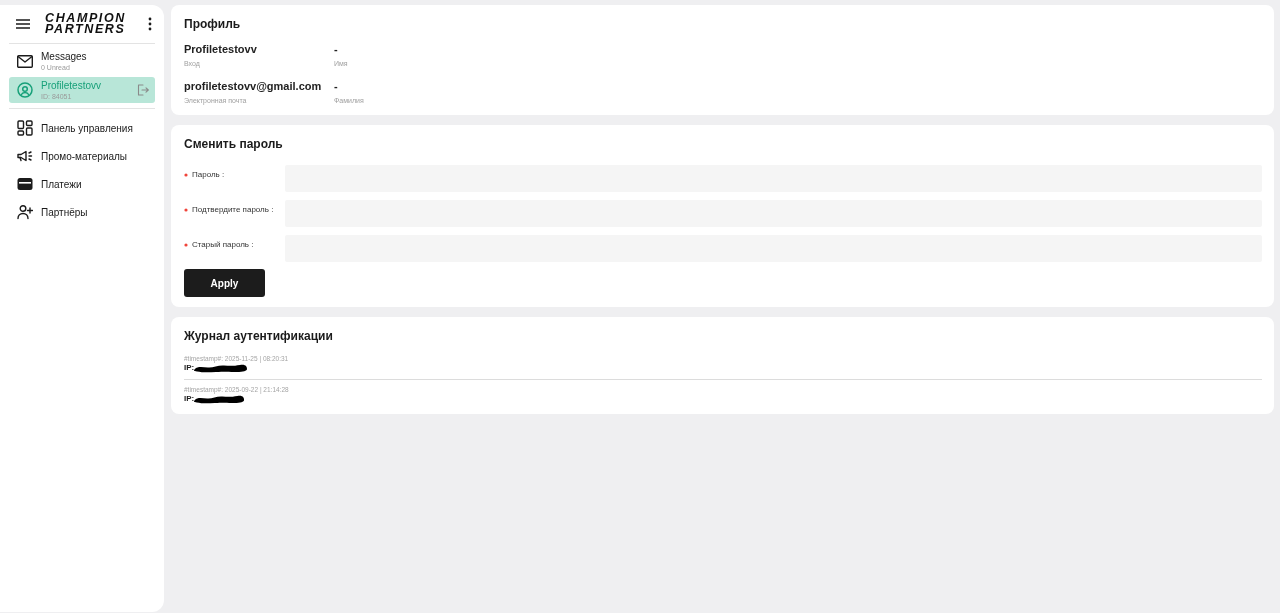  What do you see at coordinates (23, 24) in the screenshot?
I see `menu-icon` at bounding box center [23, 24].